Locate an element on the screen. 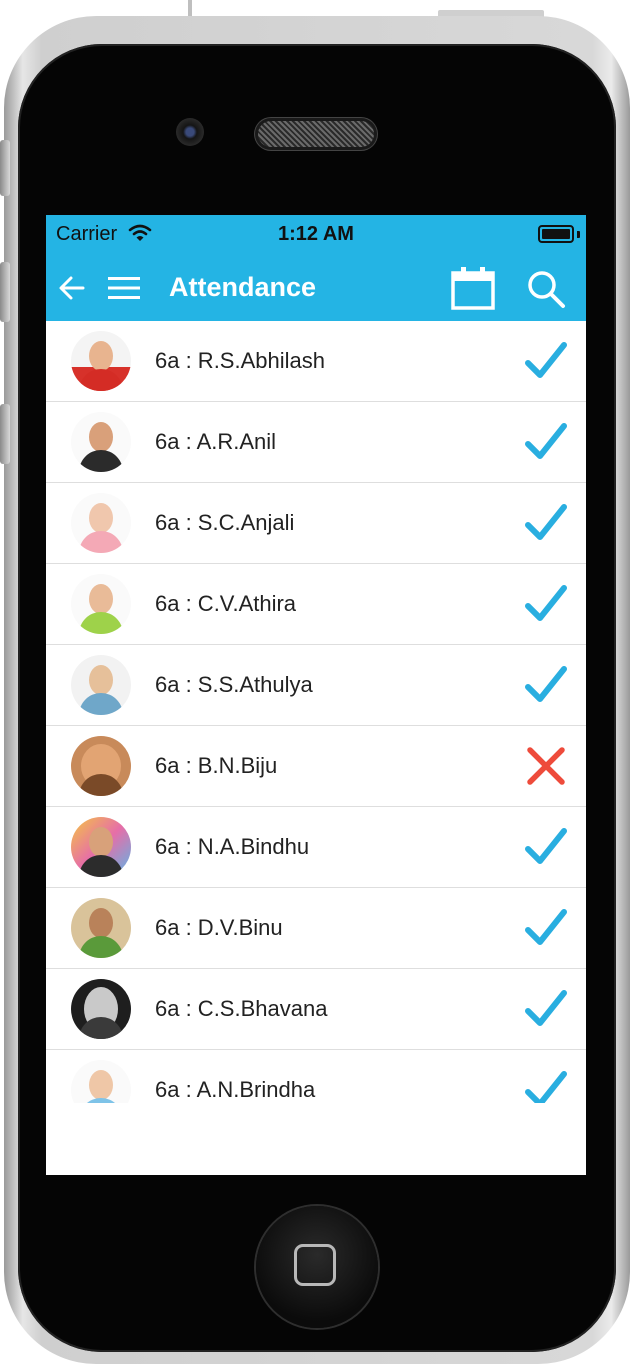 Image resolution: width=634 pixels, height=1366 pixels. student-row: 6a : B.N.Biju is located at coordinates (316, 766).